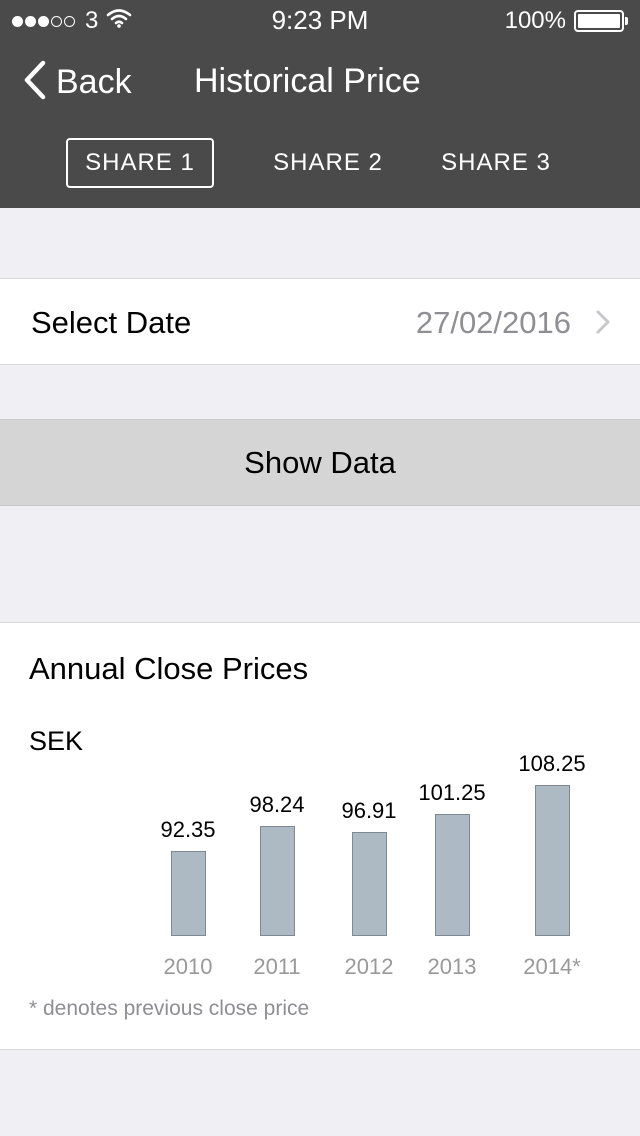 The width and height of the screenshot is (640, 1136). Describe the element at coordinates (552, 763) in the screenshot. I see `bar-value-label: 108.25` at that location.